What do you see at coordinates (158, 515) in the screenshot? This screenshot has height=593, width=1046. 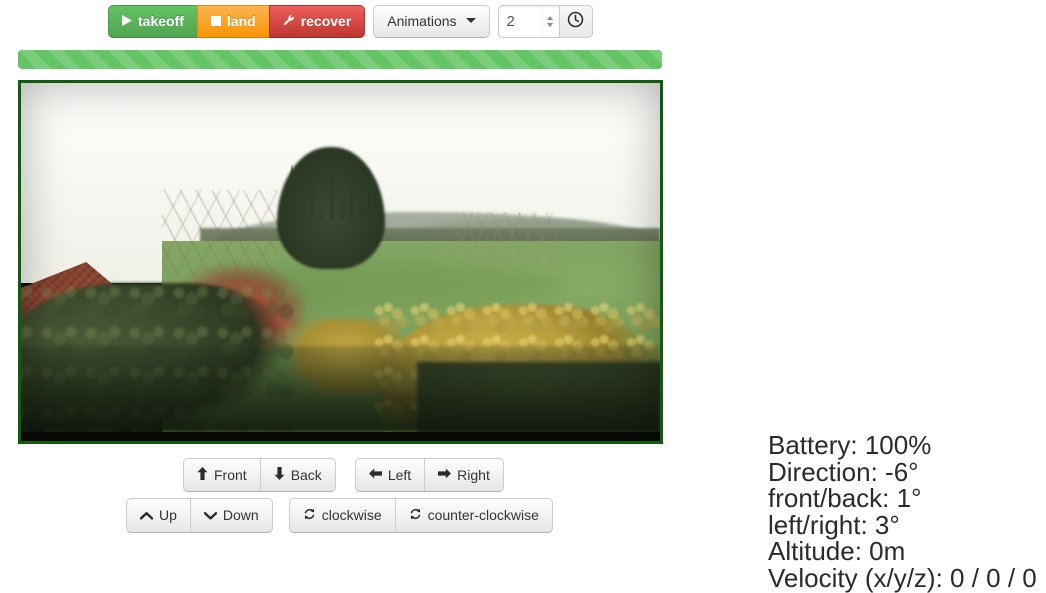 I see `up-button: Up` at bounding box center [158, 515].